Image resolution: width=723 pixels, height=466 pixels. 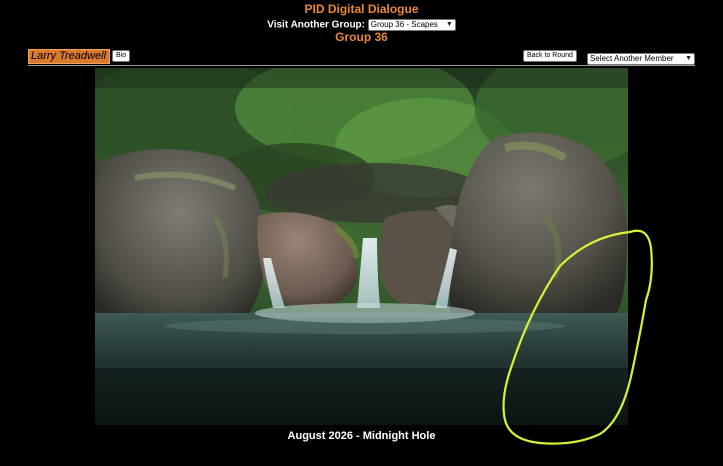 What do you see at coordinates (550, 56) in the screenshot?
I see `back-to-round-button: Back to Round` at bounding box center [550, 56].